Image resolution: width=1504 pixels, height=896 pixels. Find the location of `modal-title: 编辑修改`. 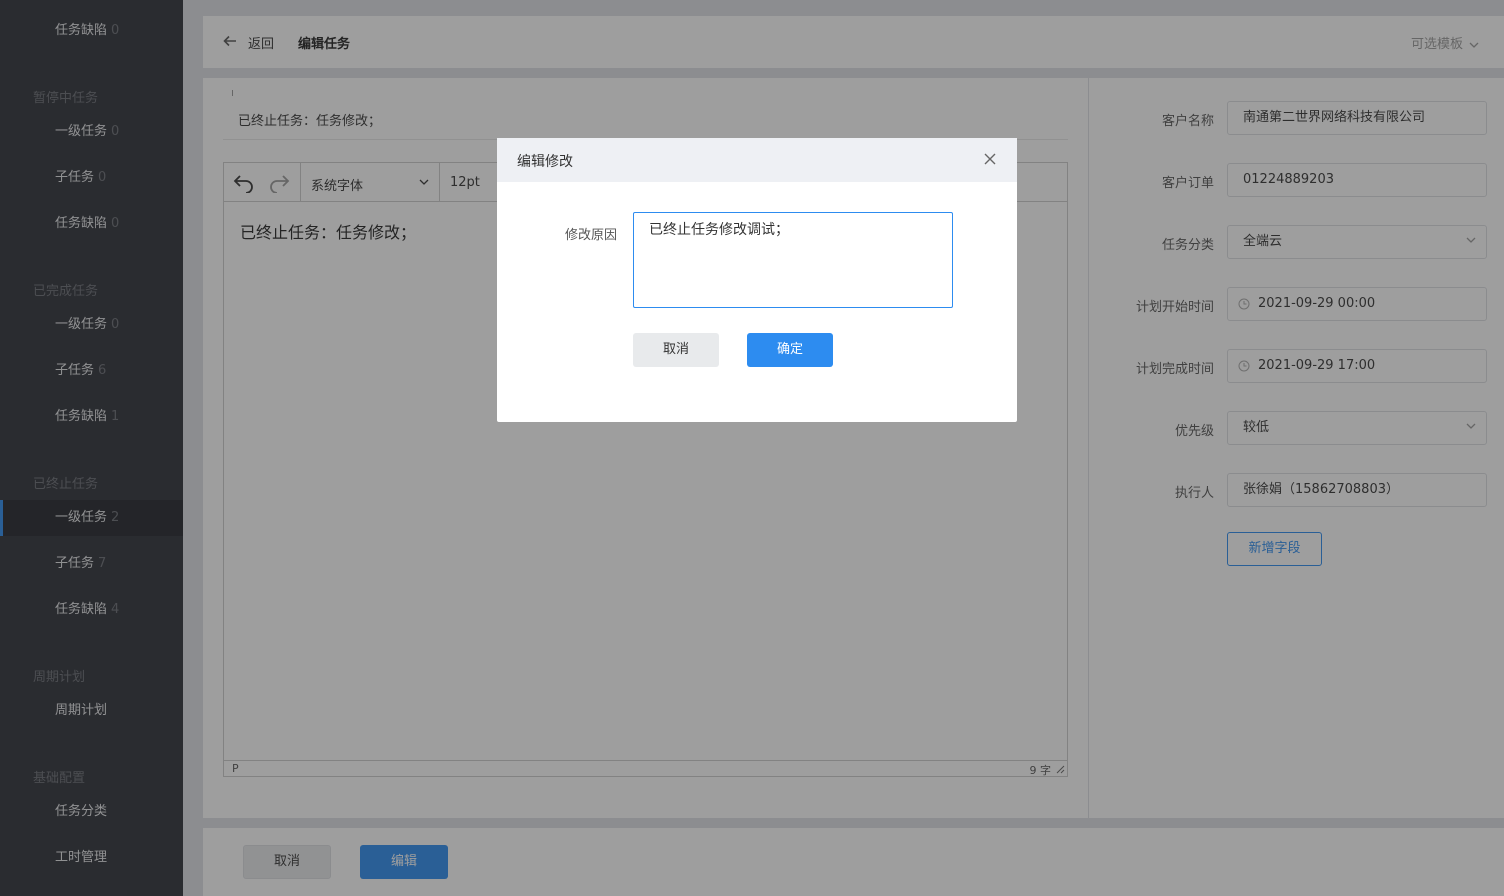

modal-title: 编辑修改 is located at coordinates (545, 162).